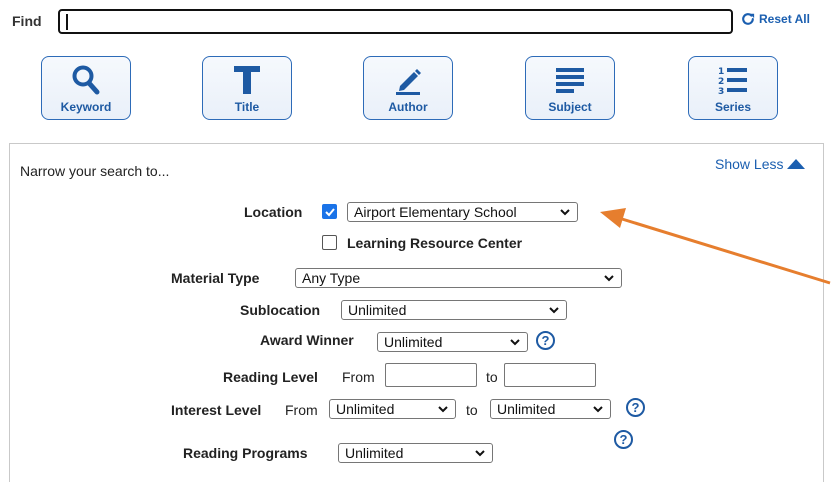 Image resolution: width=836 pixels, height=482 pixels. What do you see at coordinates (245, 453) in the screenshot?
I see `reading-programs-label: Reading Programs` at bounding box center [245, 453].